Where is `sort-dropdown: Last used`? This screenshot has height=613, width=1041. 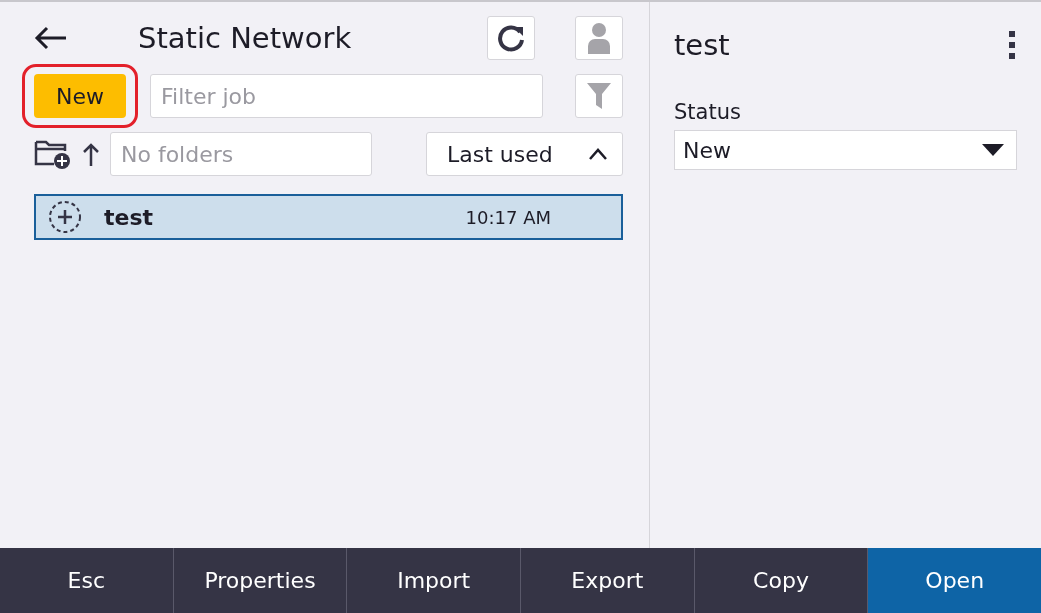
sort-dropdown: Last used is located at coordinates (524, 154).